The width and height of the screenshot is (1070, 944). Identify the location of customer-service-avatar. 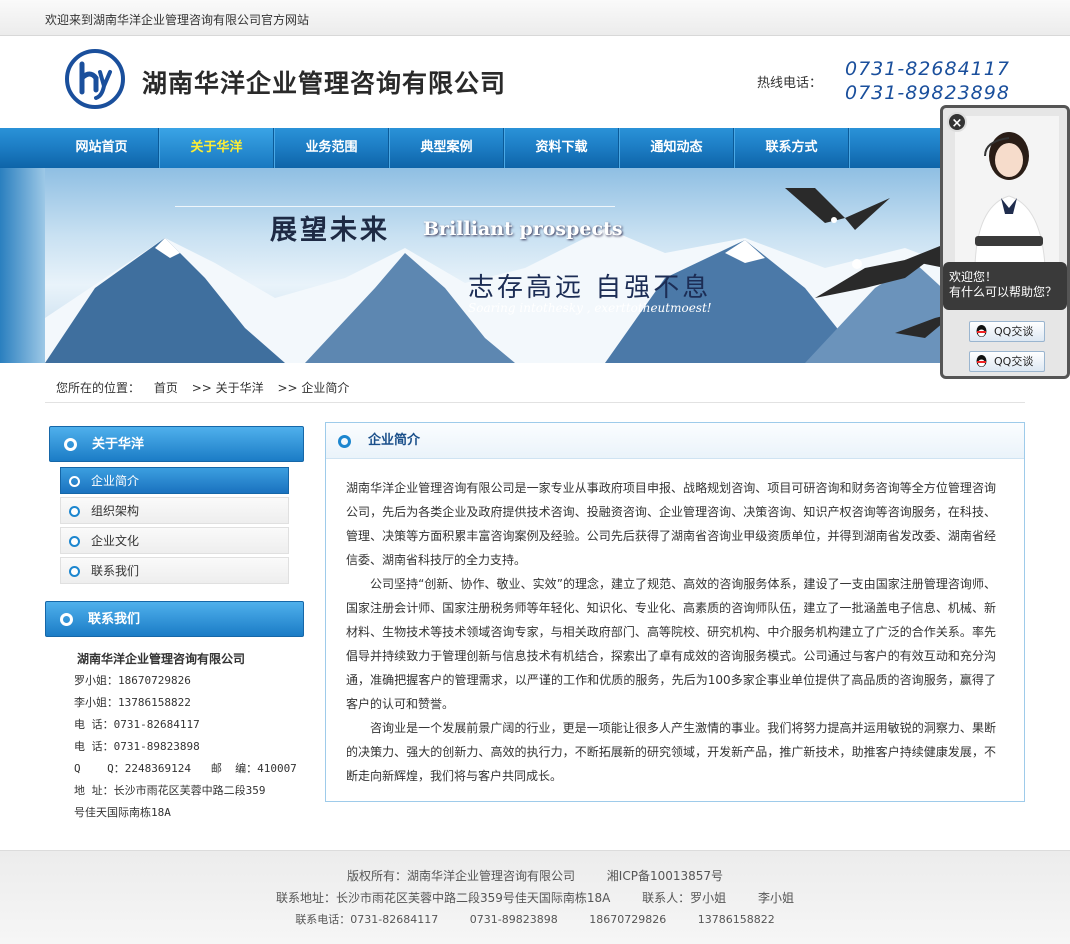
(1007, 191).